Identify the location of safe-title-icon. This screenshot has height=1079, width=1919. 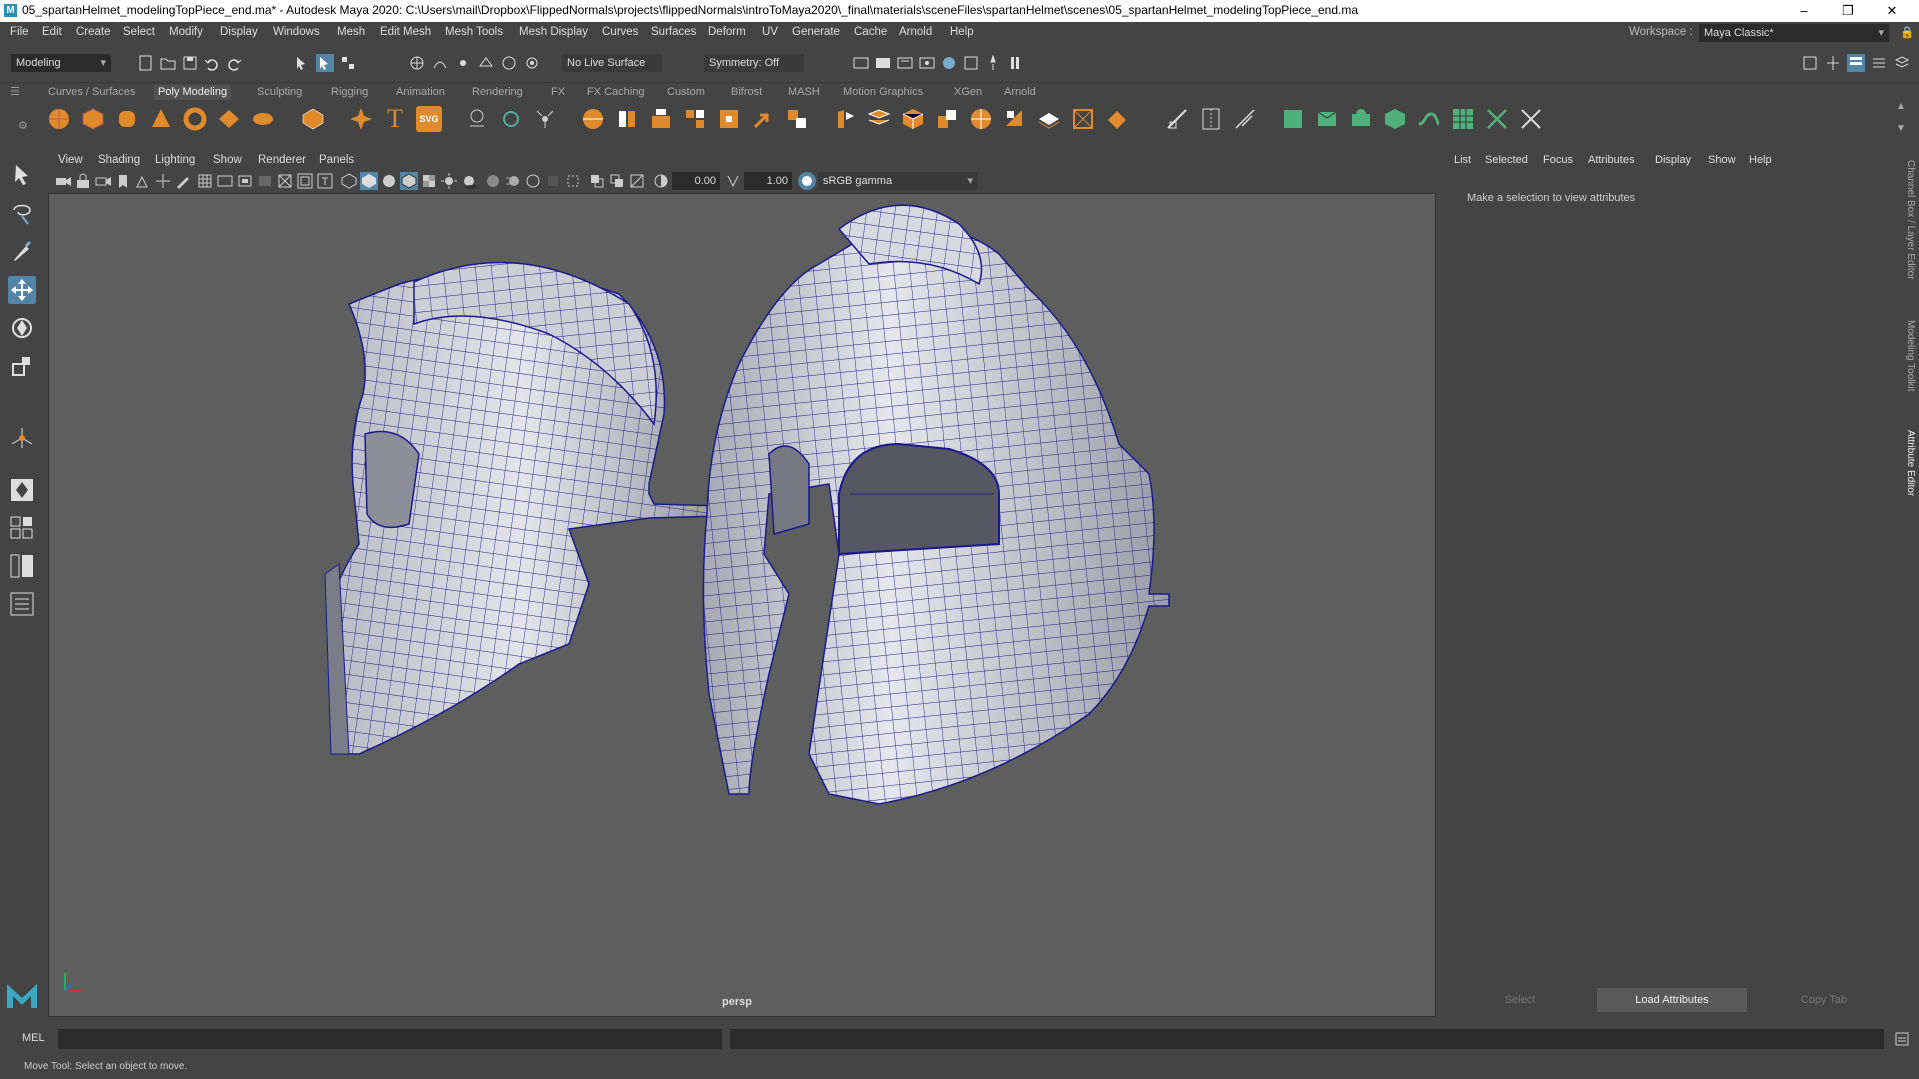
(325, 181).